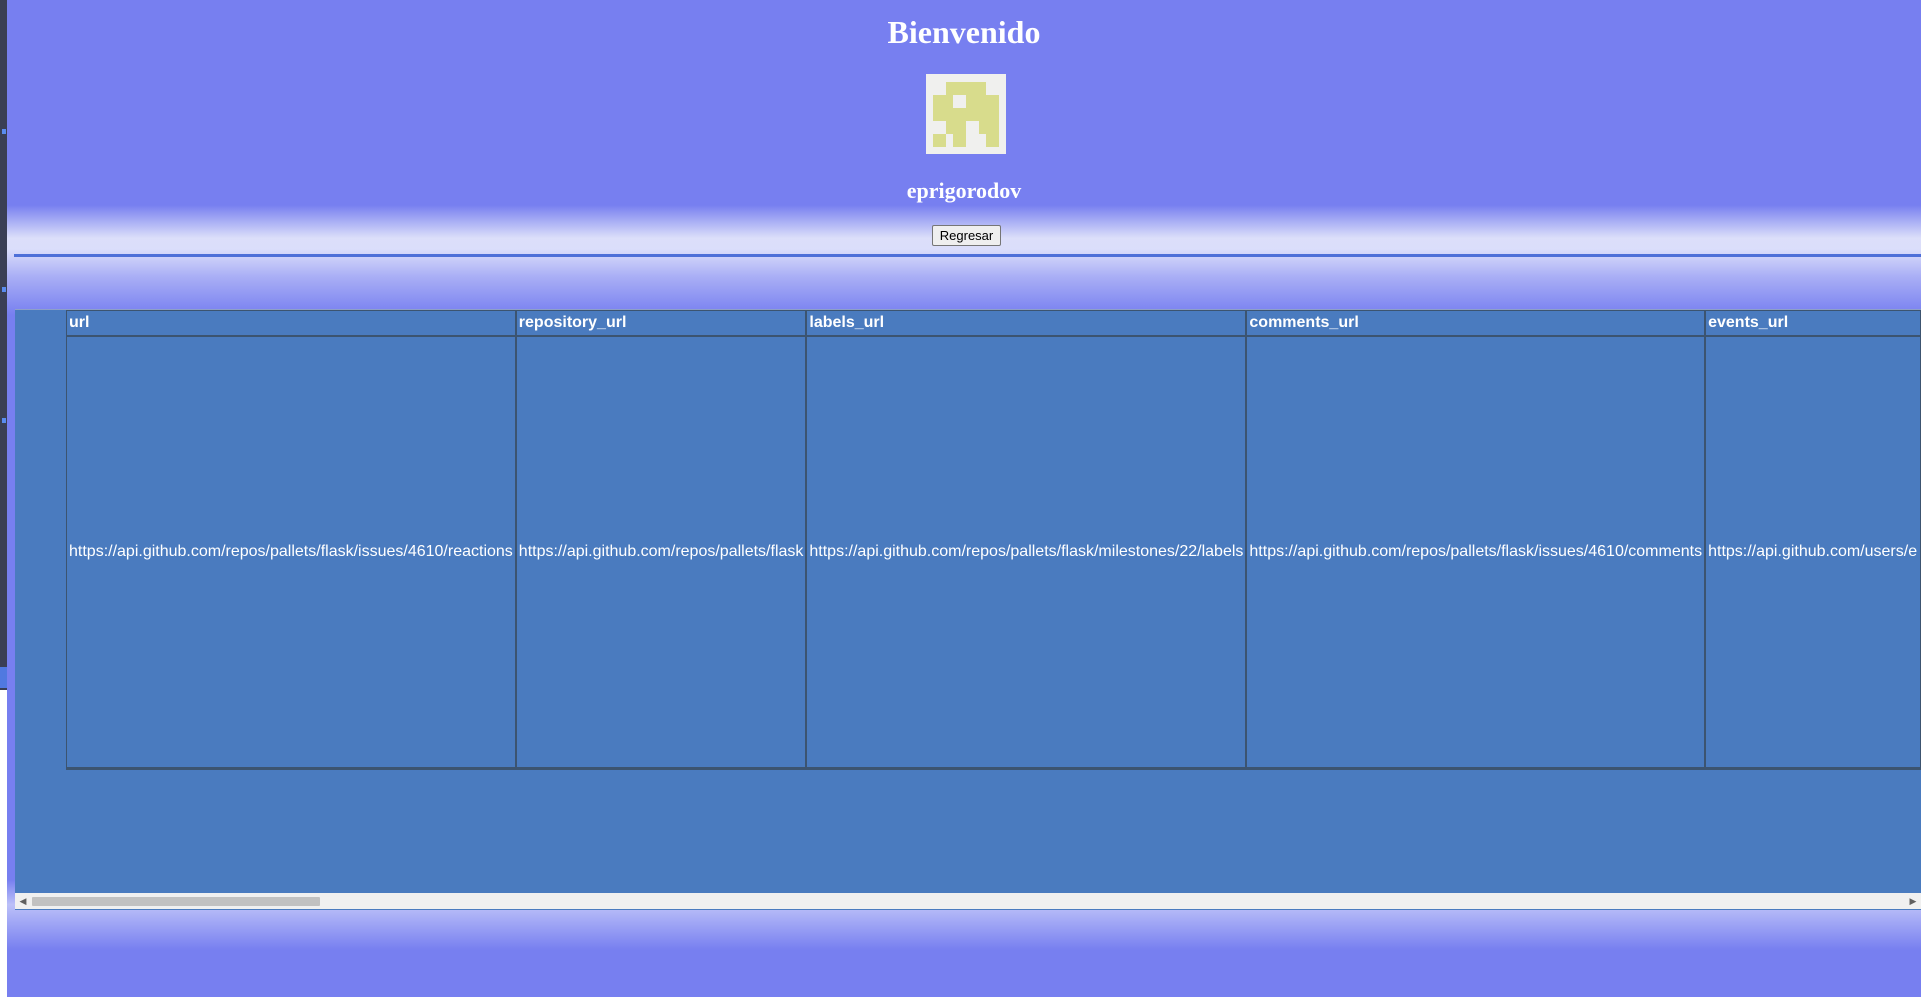 The height and width of the screenshot is (997, 1921). Describe the element at coordinates (1813, 552) in the screenshot. I see `table-cell-events-url: https://api.github.com/users/e` at that location.